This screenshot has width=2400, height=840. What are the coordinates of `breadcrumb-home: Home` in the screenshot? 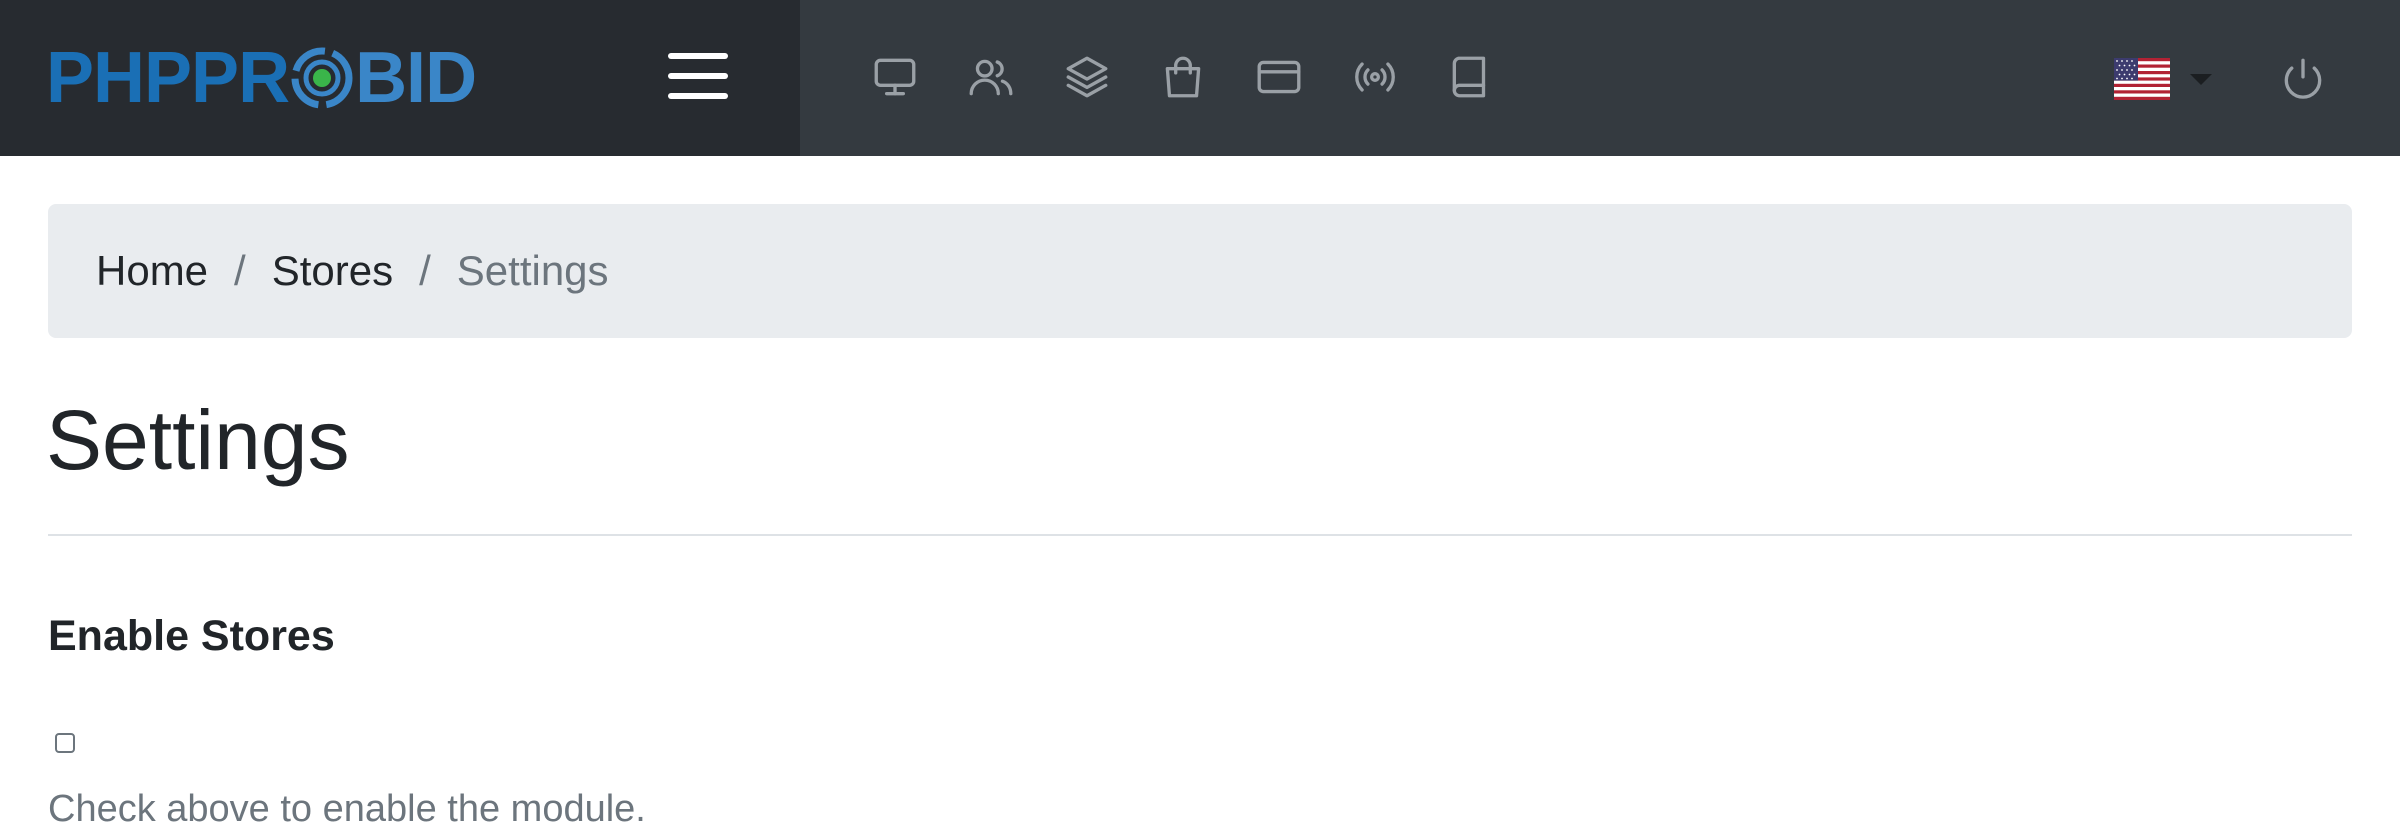 It's located at (152, 271).